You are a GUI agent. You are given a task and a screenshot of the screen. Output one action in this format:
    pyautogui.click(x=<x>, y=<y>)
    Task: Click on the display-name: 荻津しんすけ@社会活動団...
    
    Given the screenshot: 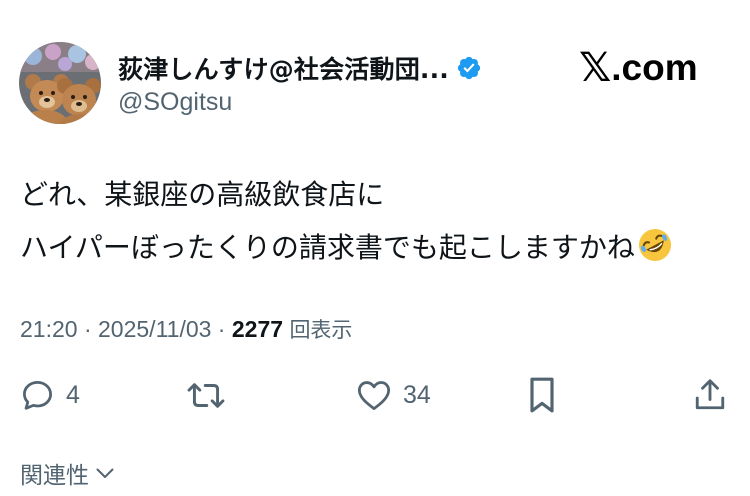 What is the action you would take?
    pyautogui.click(x=283, y=68)
    